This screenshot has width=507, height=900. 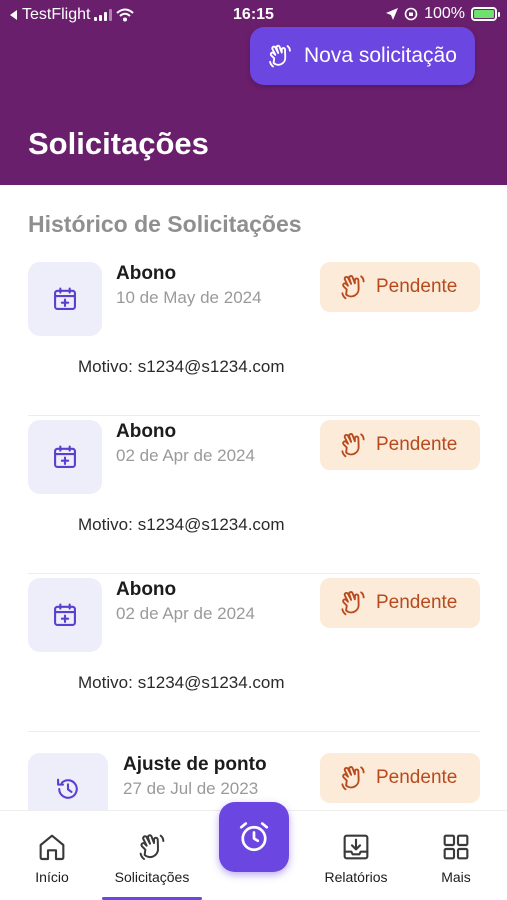 I want to click on status-right: 100%, so click(x=443, y=14).